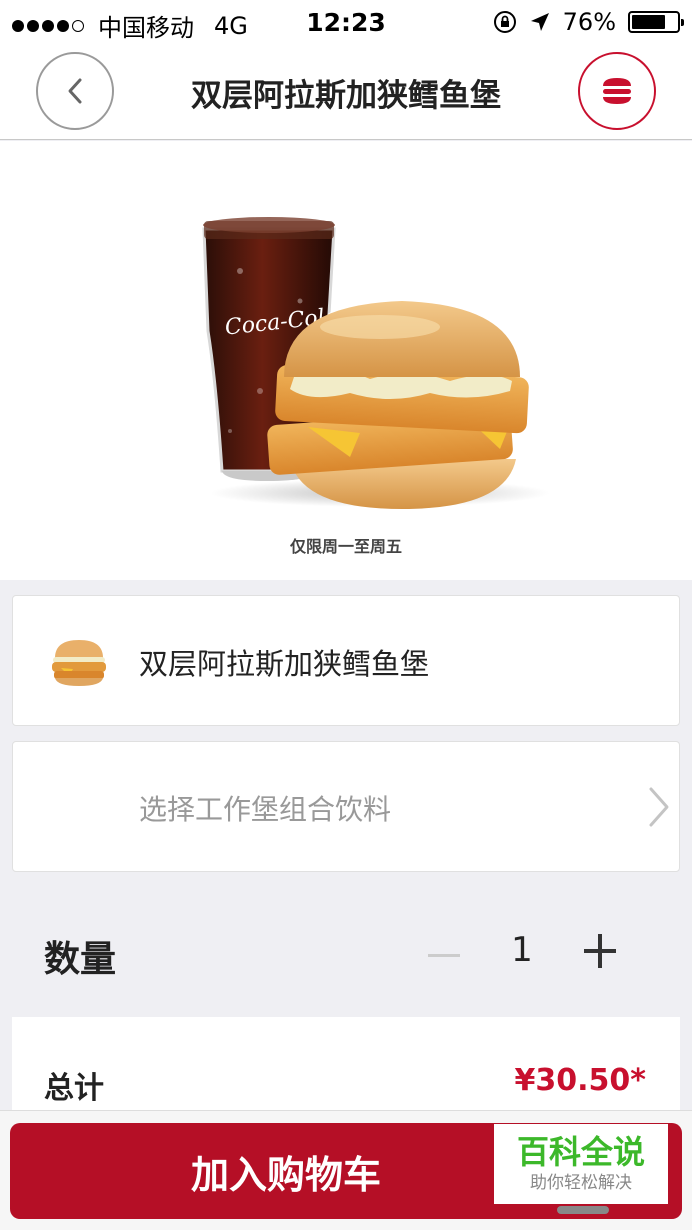  I want to click on quantity-row: 数量 1, so click(346, 952).